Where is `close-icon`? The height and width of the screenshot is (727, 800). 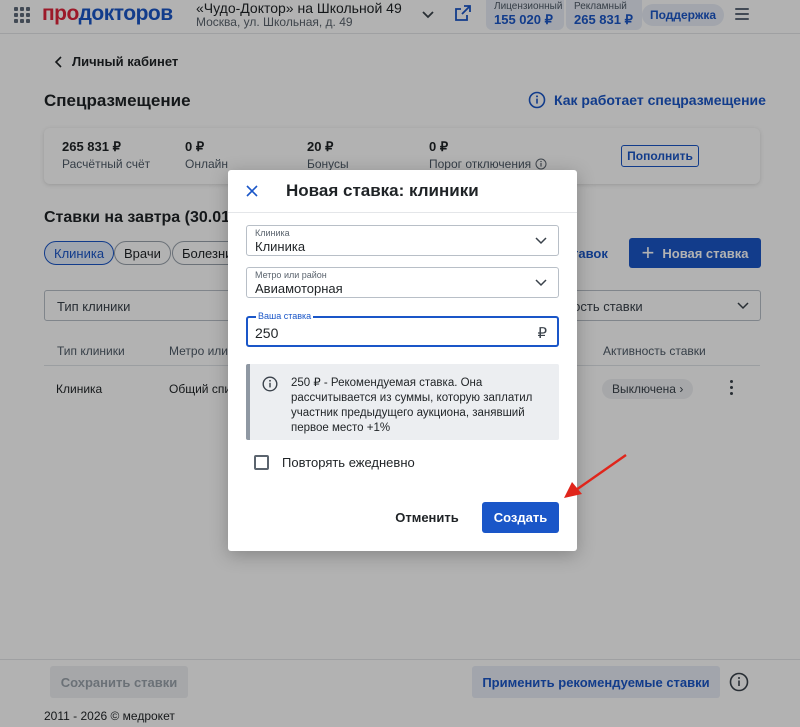
close-icon is located at coordinates (252, 191).